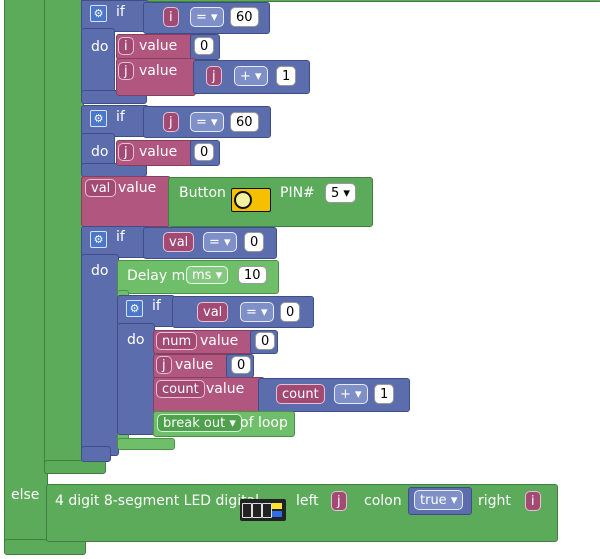  What do you see at coordinates (340, 193) in the screenshot?
I see `pin-dropdown: 5 ▾` at bounding box center [340, 193].